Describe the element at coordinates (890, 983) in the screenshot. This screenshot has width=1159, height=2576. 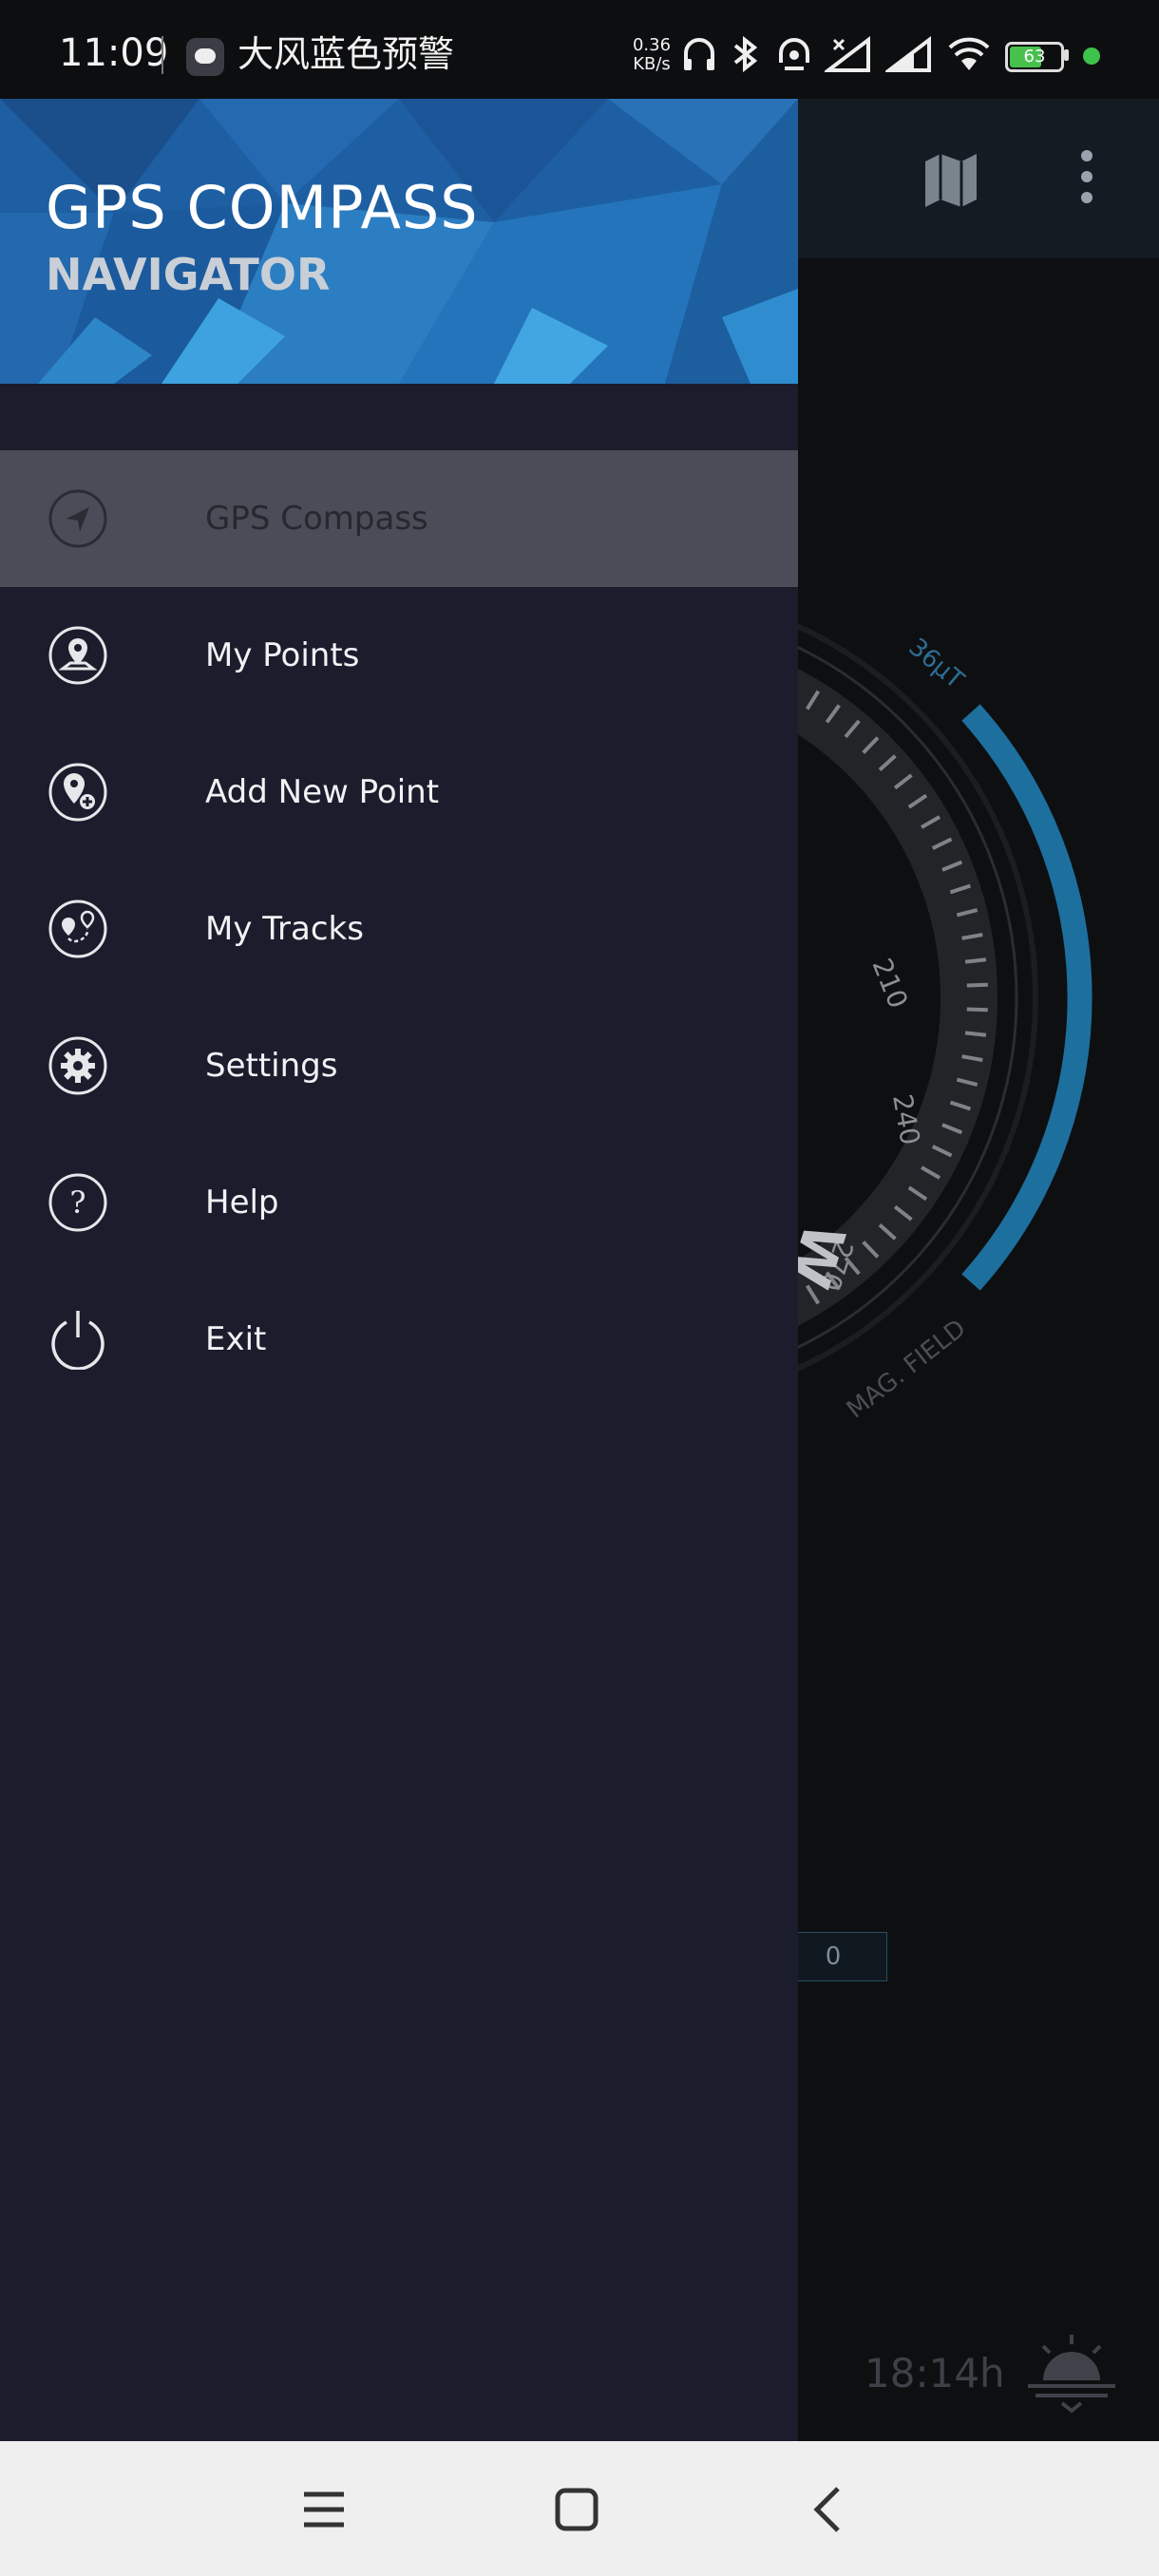
I see `dial-tick-210: 210` at that location.